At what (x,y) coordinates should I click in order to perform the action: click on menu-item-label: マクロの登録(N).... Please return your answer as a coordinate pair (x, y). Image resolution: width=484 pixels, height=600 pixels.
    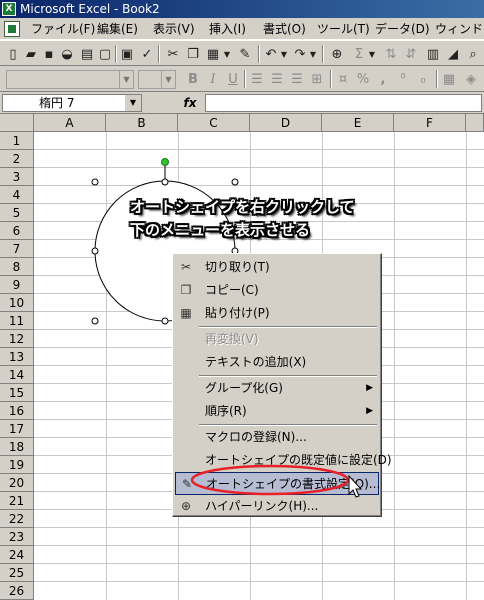
    Looking at the image, I should click on (256, 437).